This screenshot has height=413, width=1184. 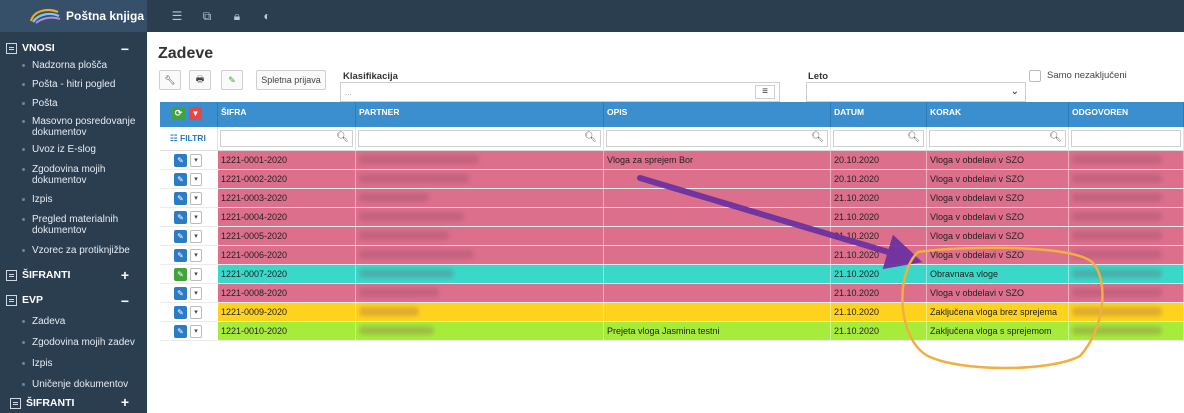 I want to click on sidebar-item-zgodovina-dokumentov: Zgodovina mojih dokumentov, so click(x=73, y=175).